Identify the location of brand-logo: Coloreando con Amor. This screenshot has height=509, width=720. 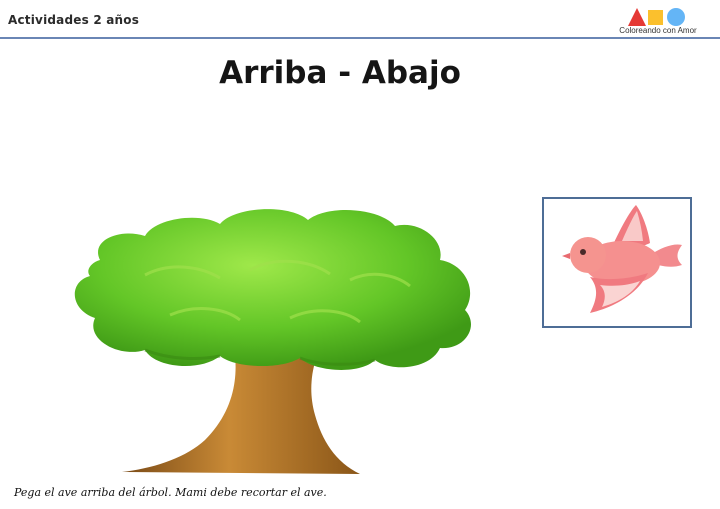
(658, 21).